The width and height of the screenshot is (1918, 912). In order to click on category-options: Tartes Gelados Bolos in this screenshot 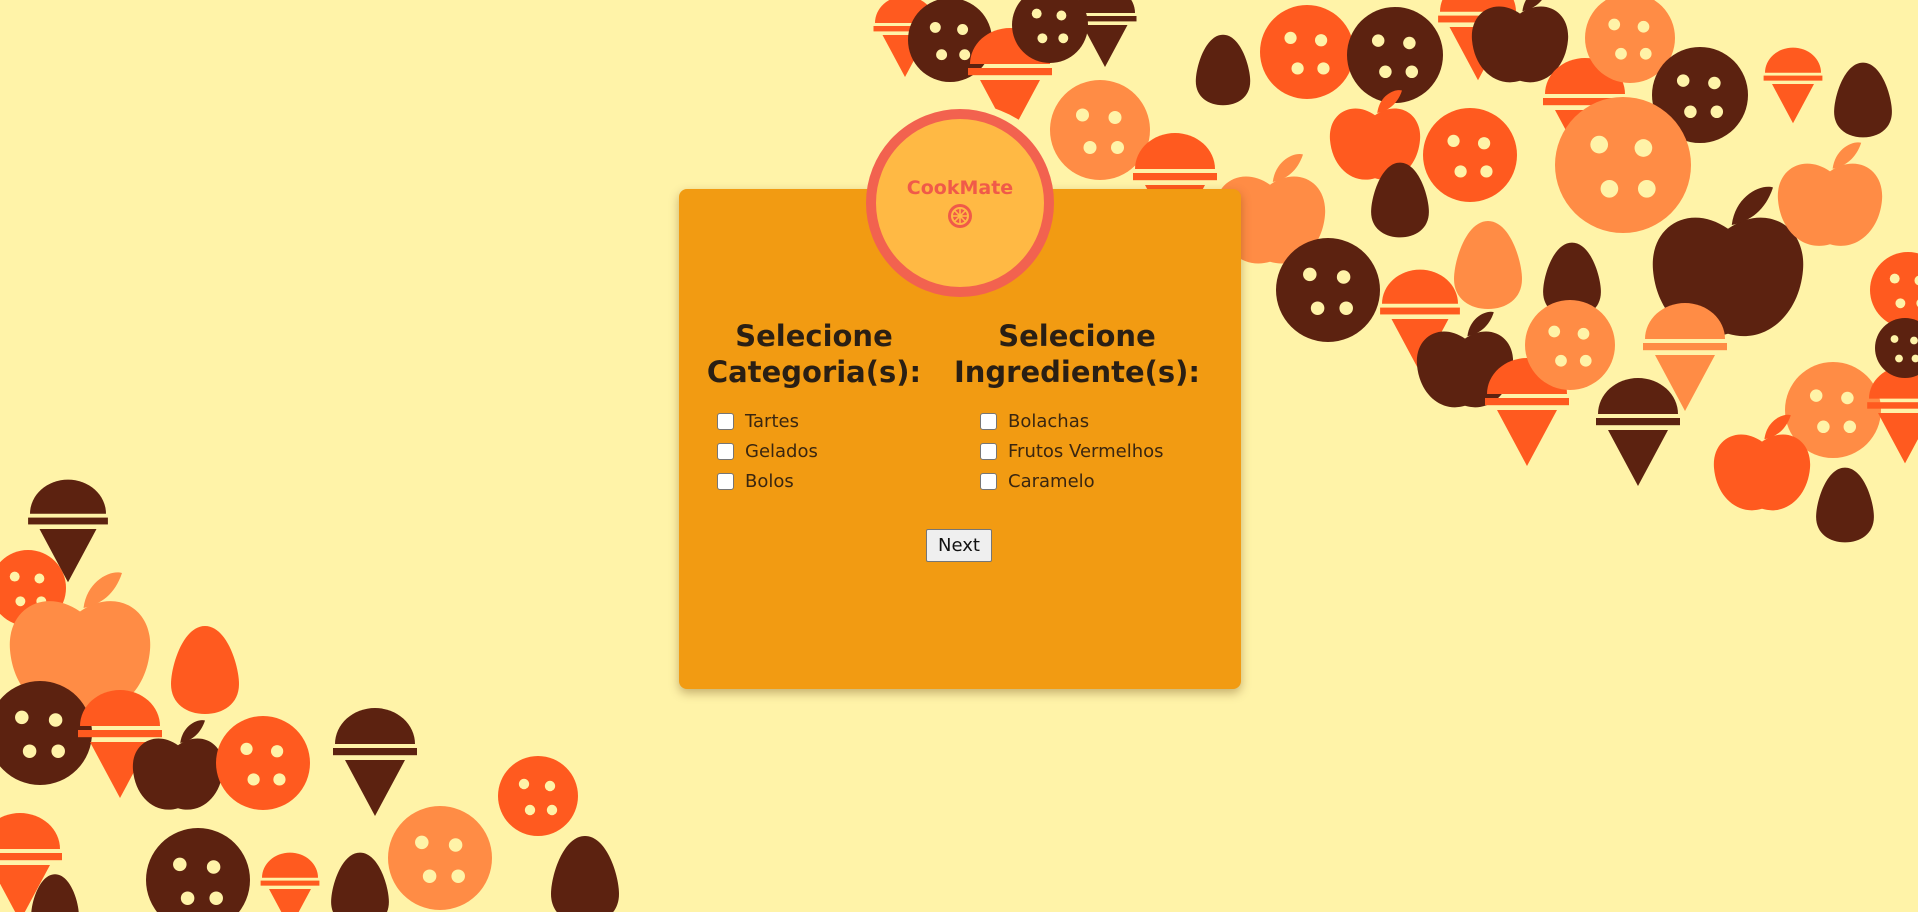, I will do `click(814, 451)`.